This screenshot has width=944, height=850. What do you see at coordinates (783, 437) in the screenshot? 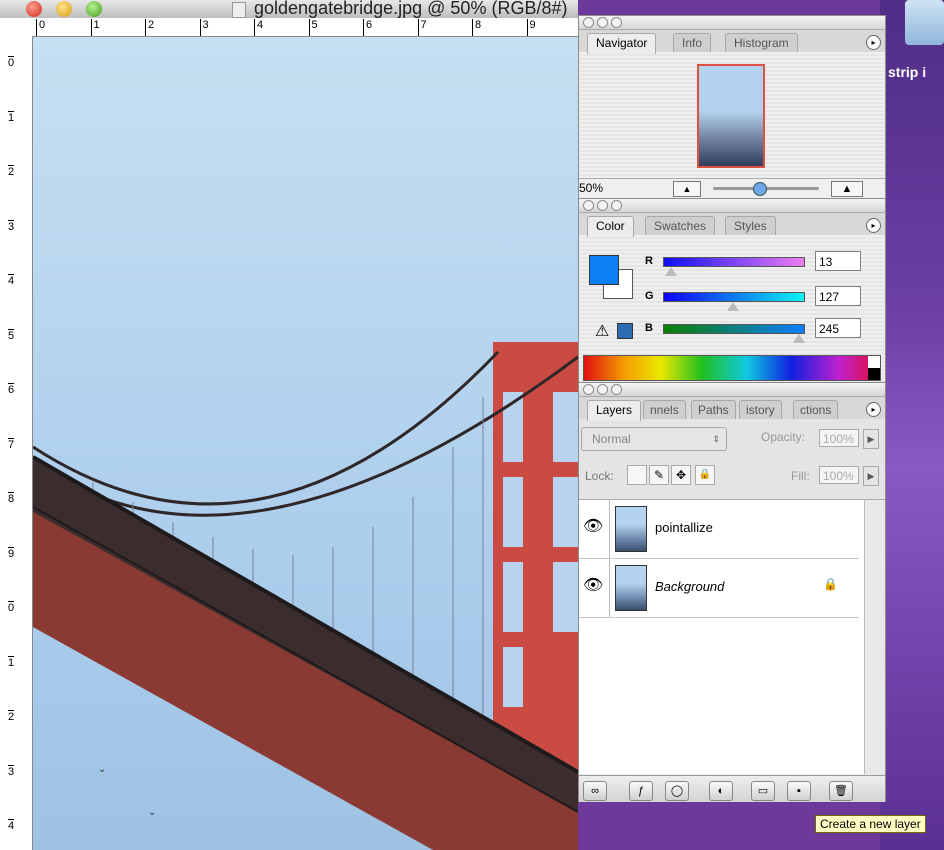
I see `opacity-label: Opacity:` at bounding box center [783, 437].